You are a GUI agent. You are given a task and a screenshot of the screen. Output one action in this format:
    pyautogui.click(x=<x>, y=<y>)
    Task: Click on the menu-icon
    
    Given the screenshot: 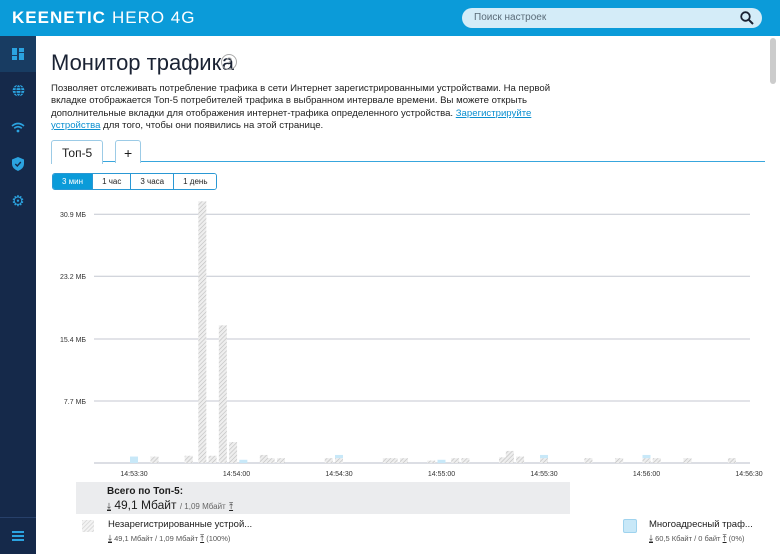 What is the action you would take?
    pyautogui.click(x=18, y=536)
    